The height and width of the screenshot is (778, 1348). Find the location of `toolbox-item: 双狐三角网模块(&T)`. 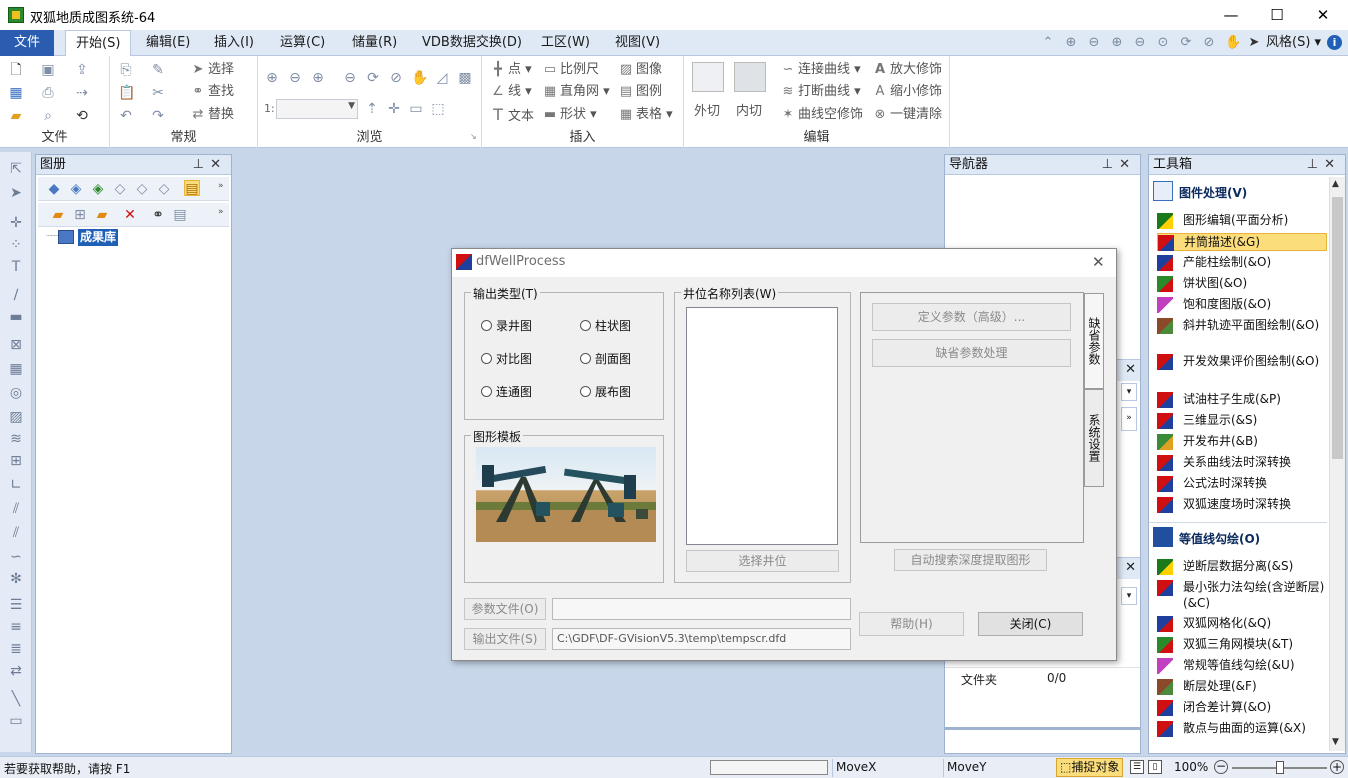

toolbox-item: 双狐三角网模块(&T) is located at coordinates (1242, 645).